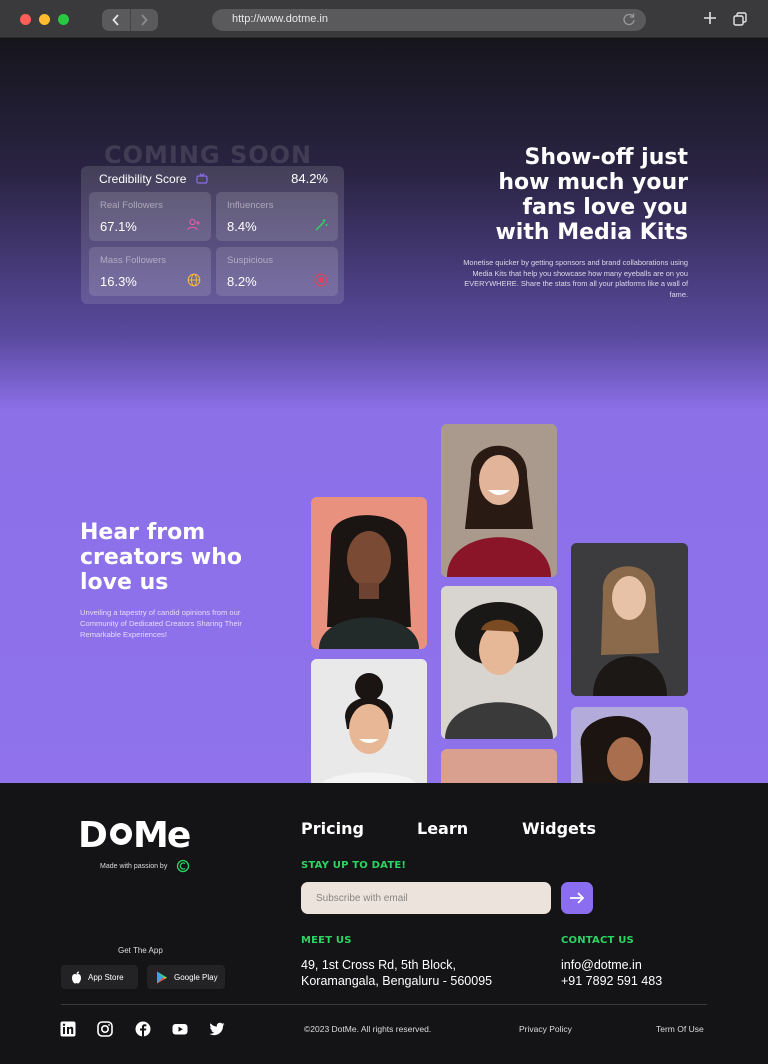 This screenshot has height=1064, width=768. Describe the element at coordinates (183, 866) in the screenshot. I see `brand-mark-icon` at that location.